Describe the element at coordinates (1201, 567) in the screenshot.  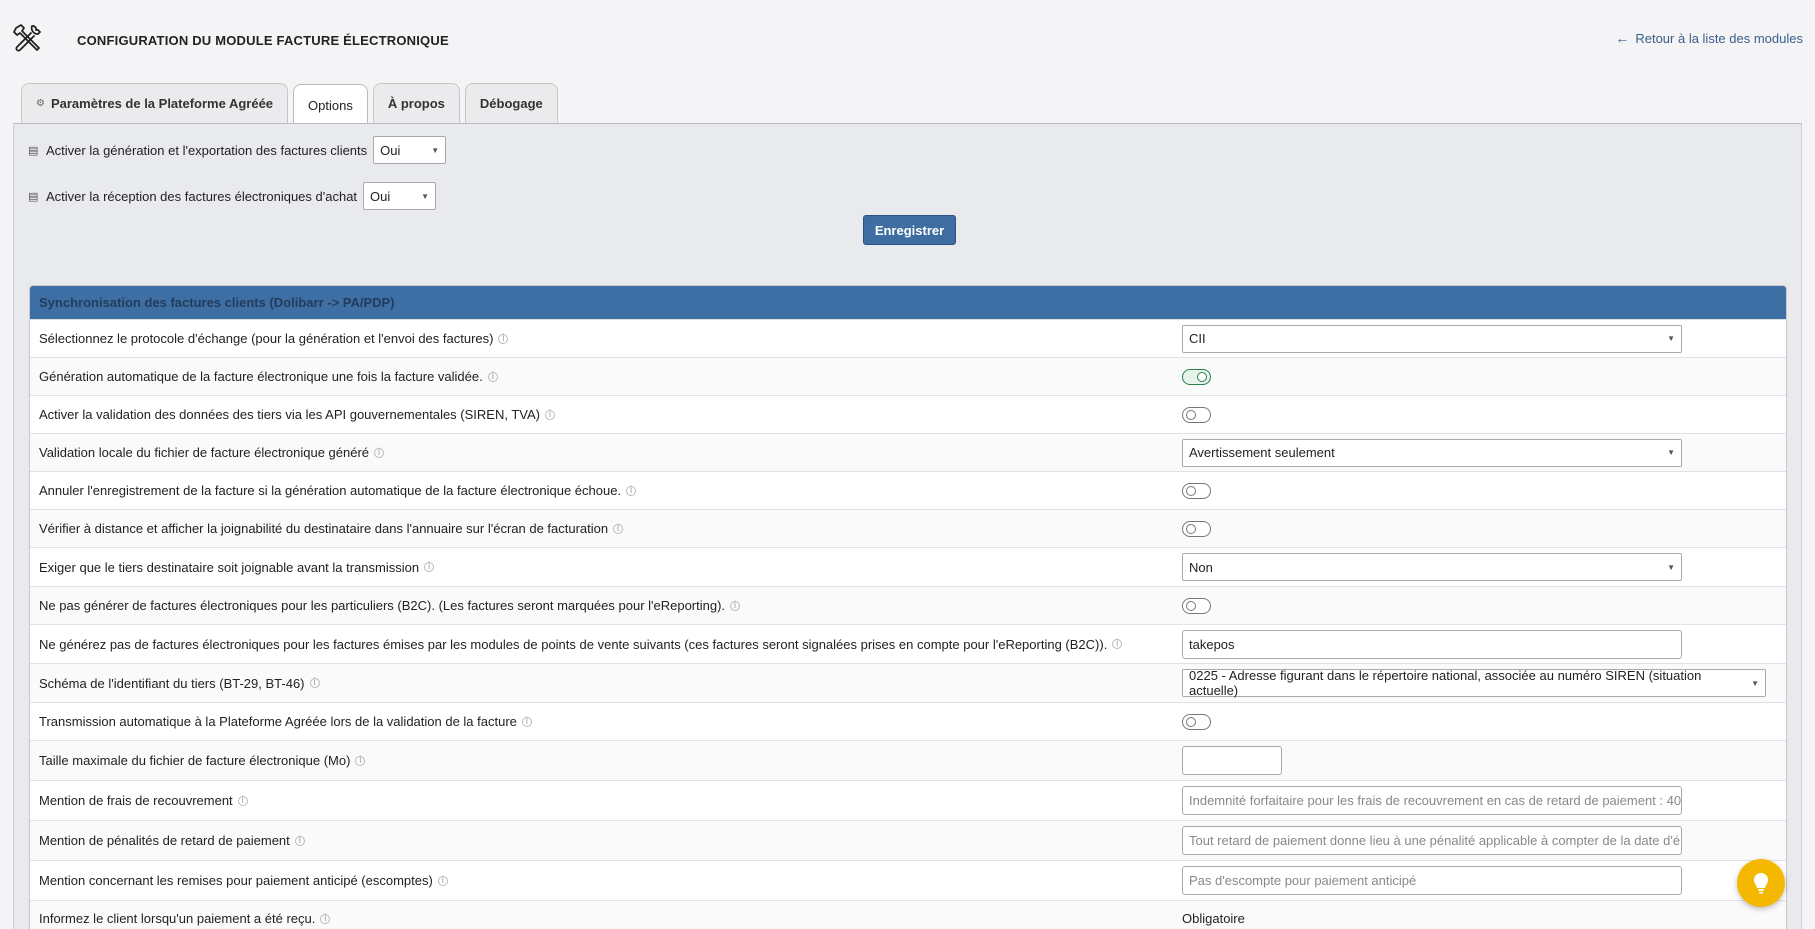
I see `require-reachable-value: Non` at that location.